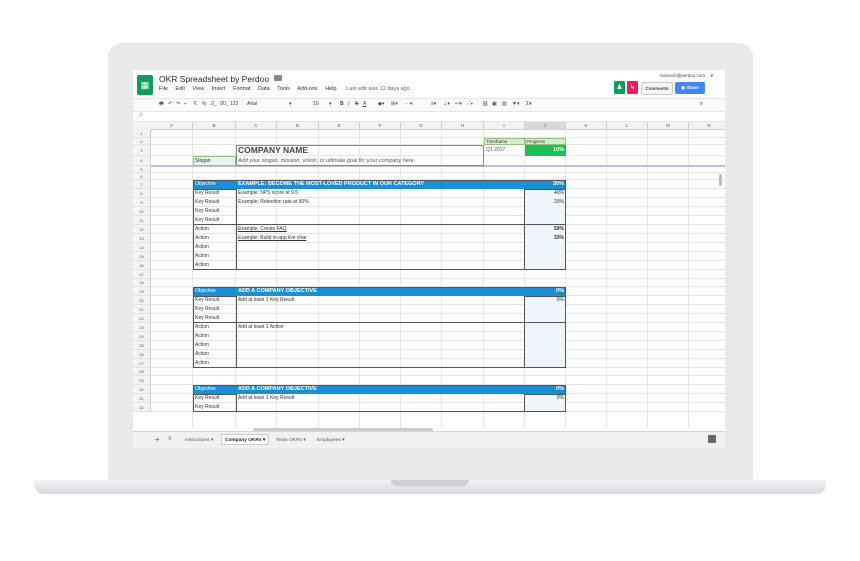 The image size is (860, 561). Describe the element at coordinates (142, 327) in the screenshot. I see `row-header-23: 23` at that location.